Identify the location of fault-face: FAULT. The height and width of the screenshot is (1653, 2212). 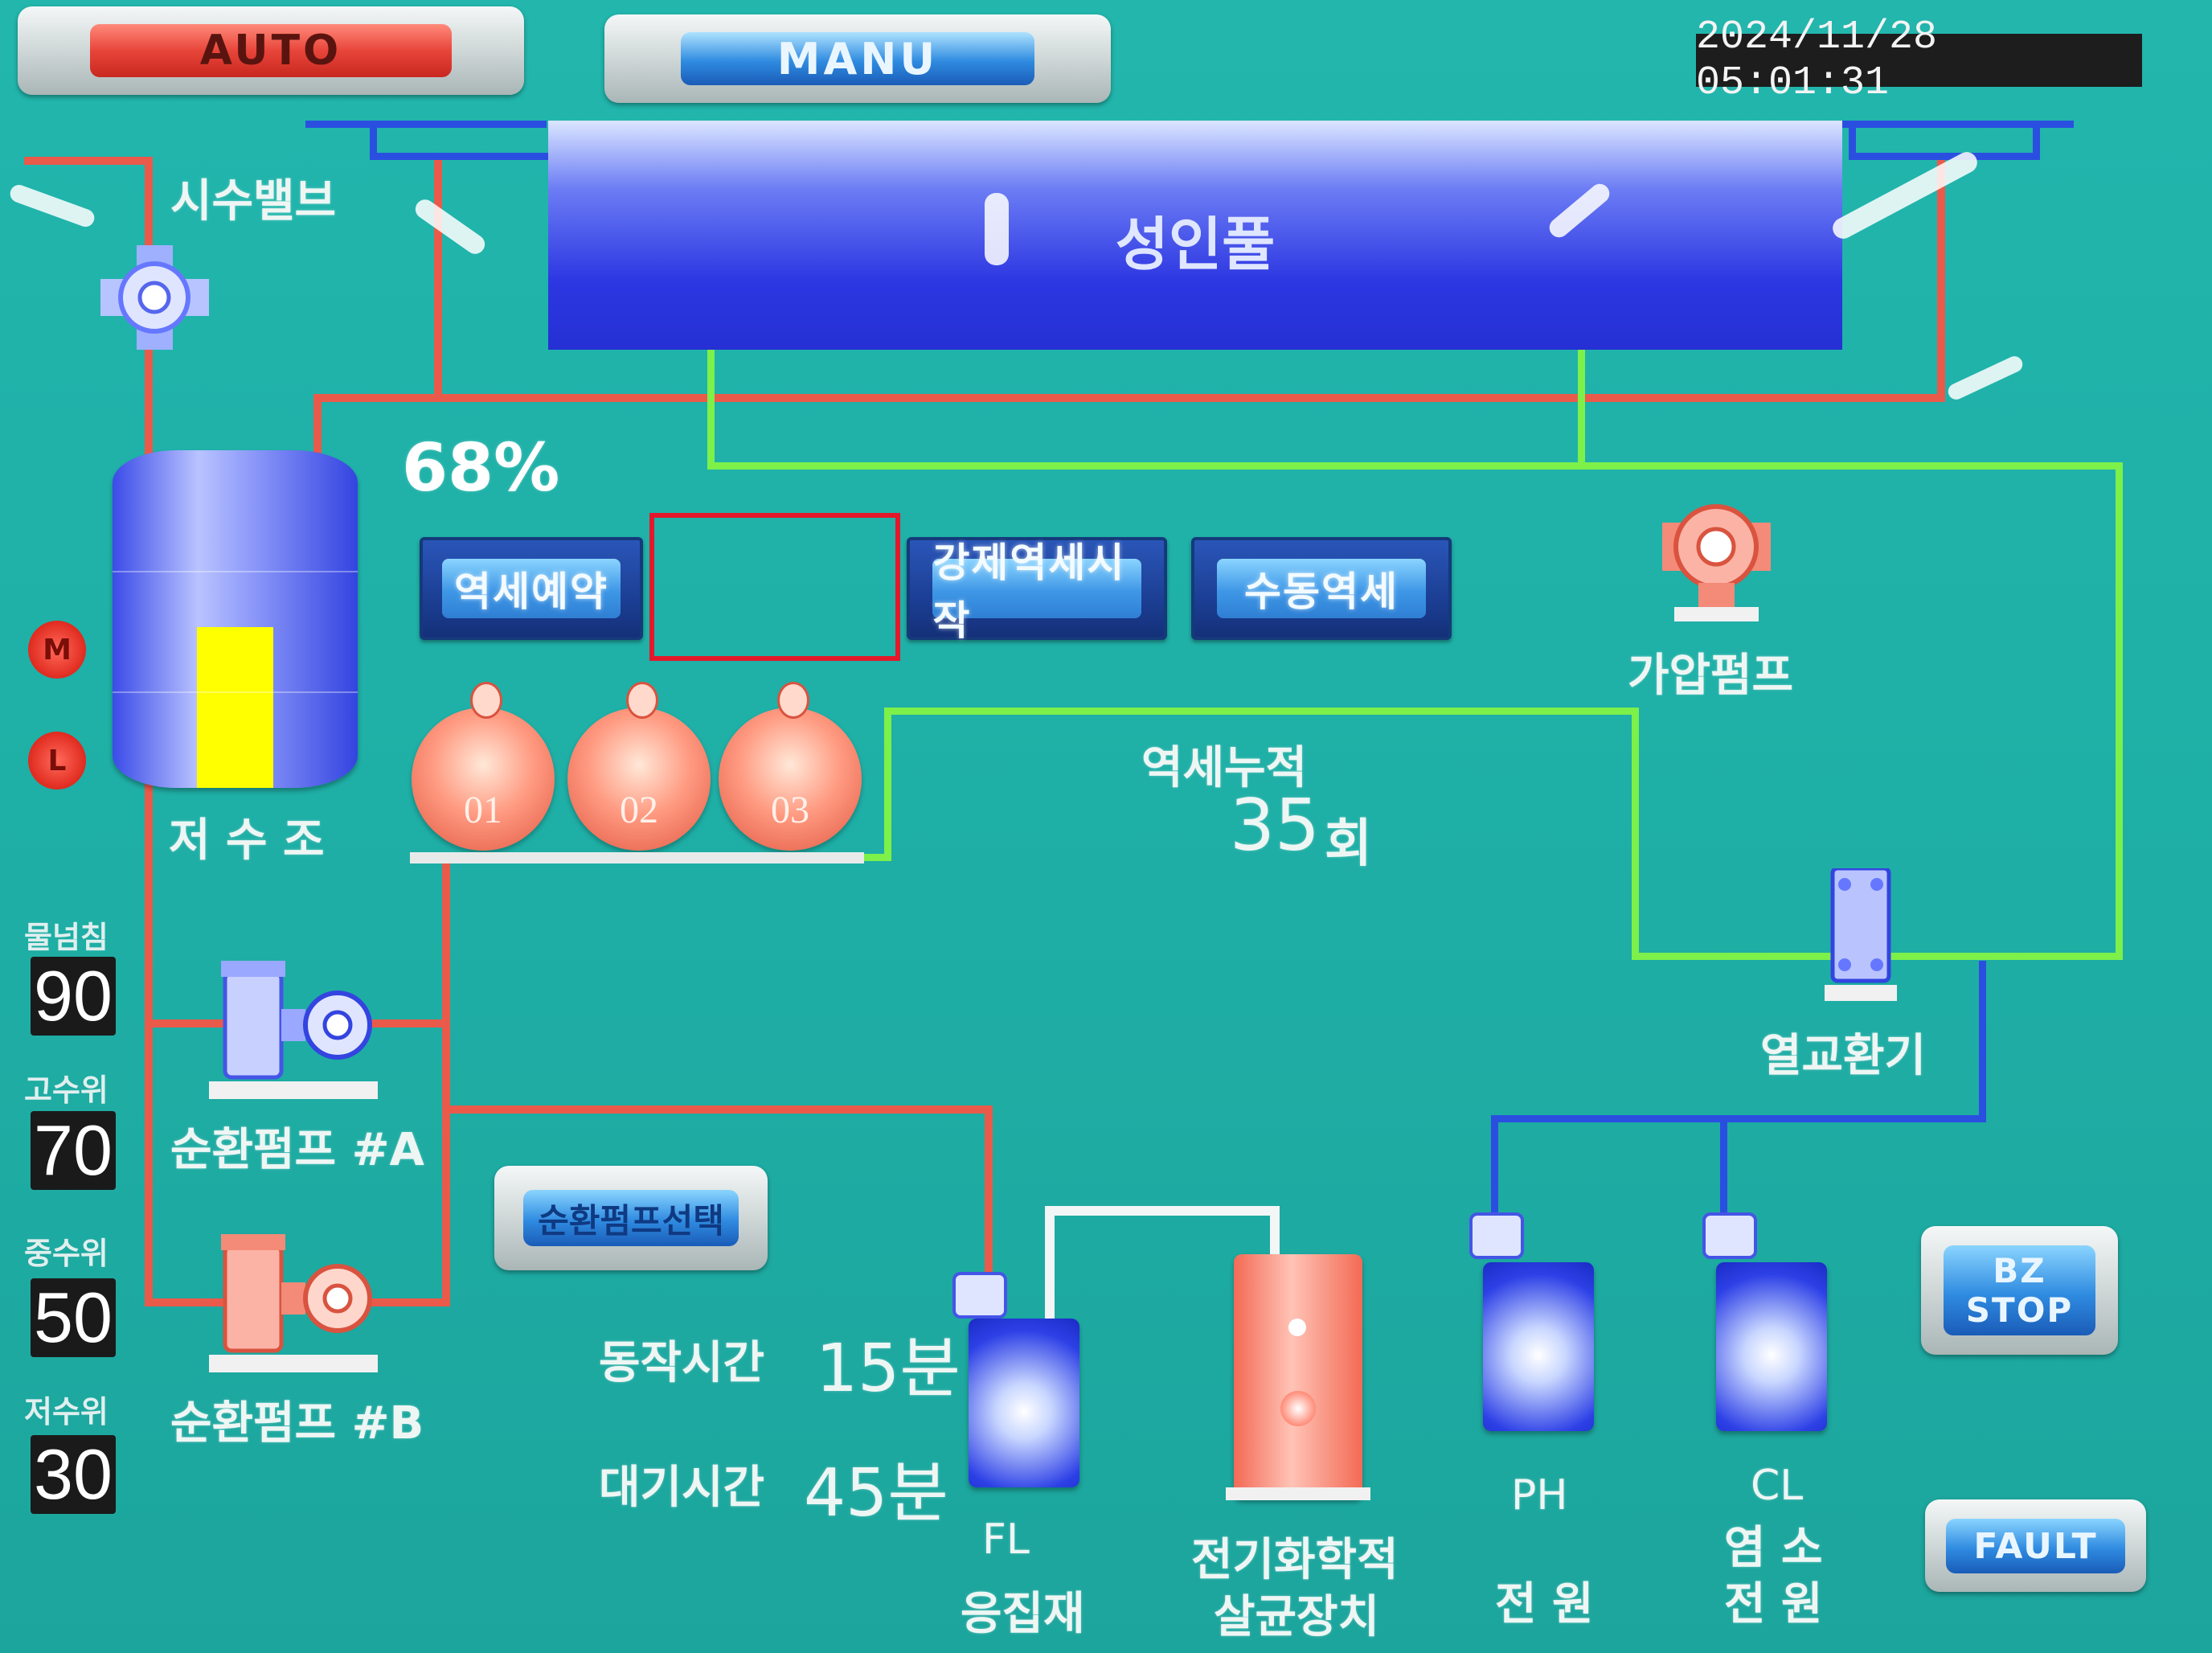
(2035, 1546).